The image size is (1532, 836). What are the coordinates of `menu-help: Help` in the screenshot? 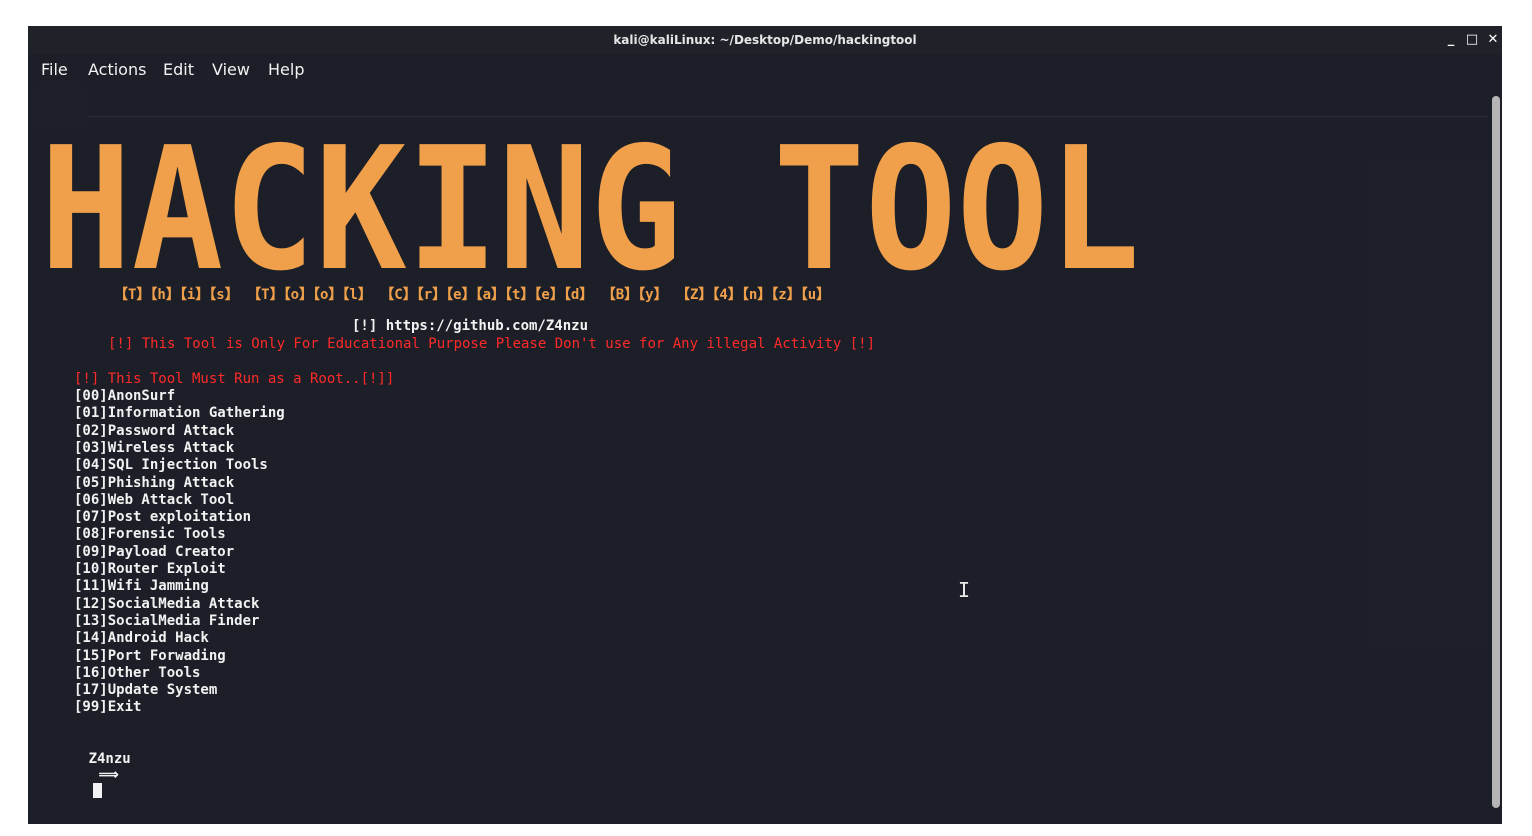 It's located at (286, 69).